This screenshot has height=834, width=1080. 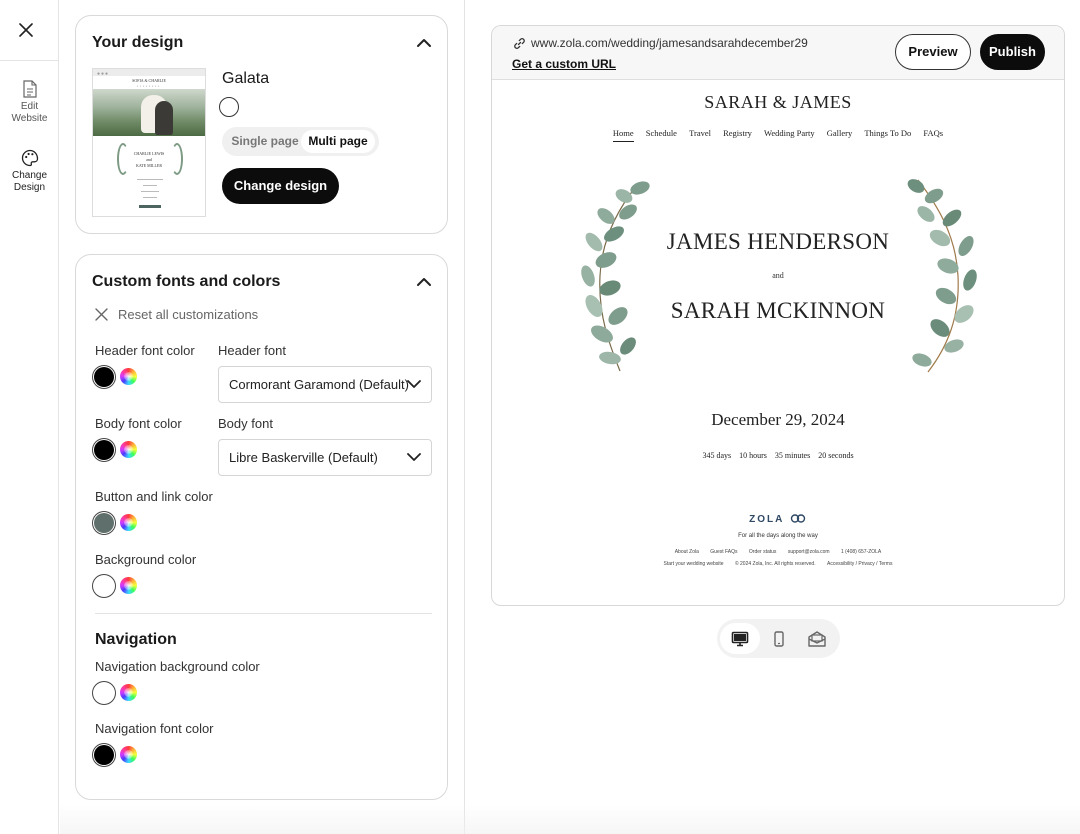 I want to click on nav-font-color-swatch, so click(x=104, y=755).